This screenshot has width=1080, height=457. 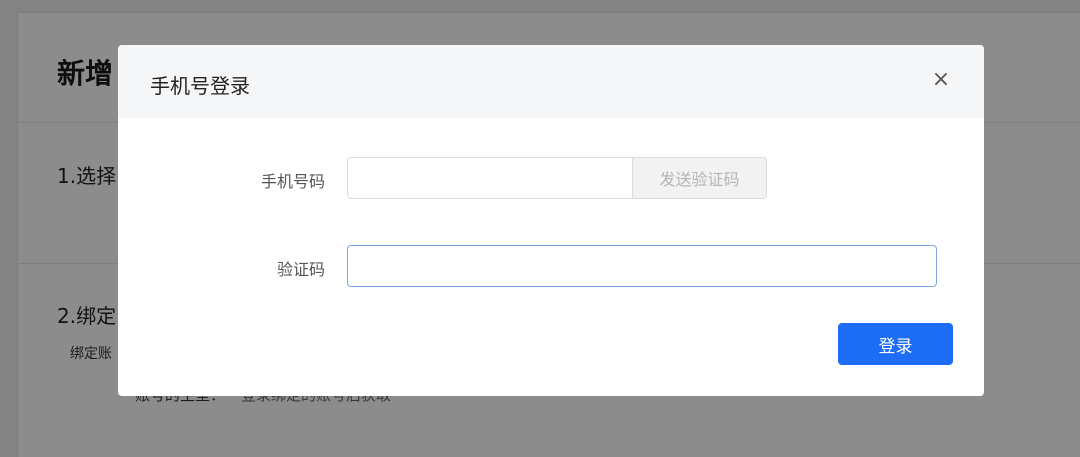 I want to click on close-icon: ×, so click(x=941, y=80).